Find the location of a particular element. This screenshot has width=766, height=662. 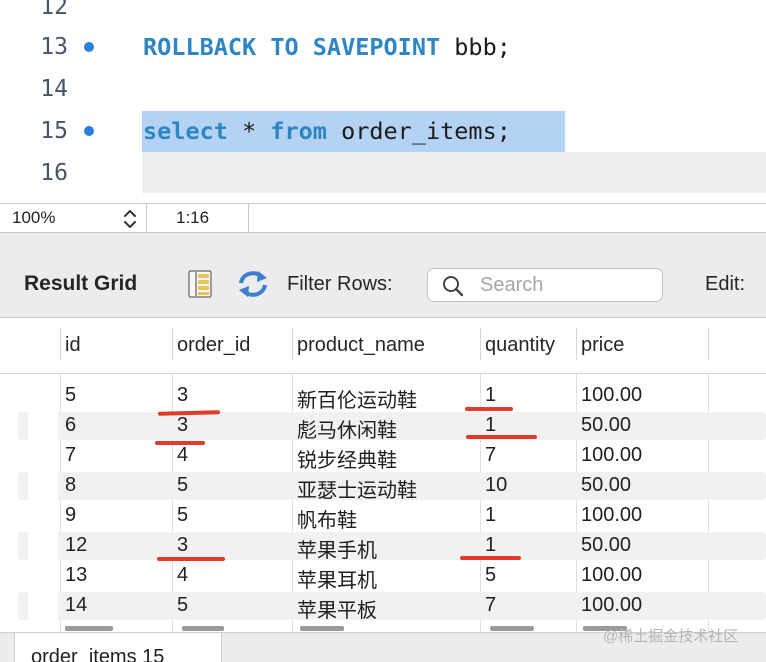

cell-id: 7 is located at coordinates (70, 455).